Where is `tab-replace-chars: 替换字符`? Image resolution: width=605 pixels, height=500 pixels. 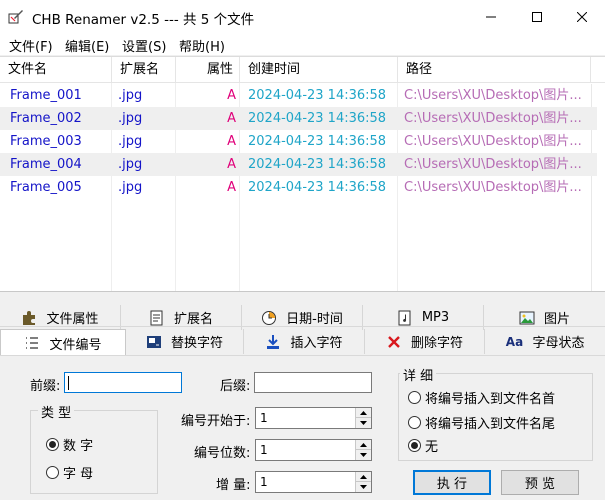 tab-replace-chars: 替换字符 is located at coordinates (185, 341).